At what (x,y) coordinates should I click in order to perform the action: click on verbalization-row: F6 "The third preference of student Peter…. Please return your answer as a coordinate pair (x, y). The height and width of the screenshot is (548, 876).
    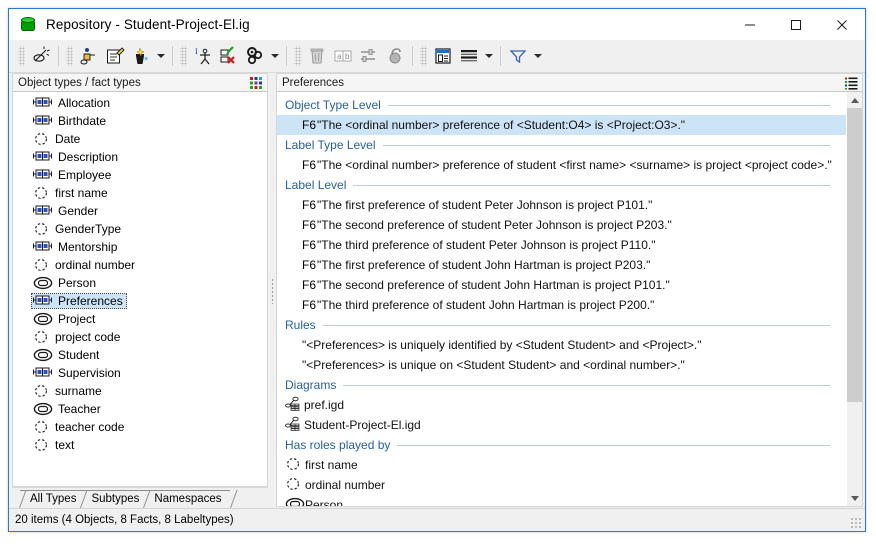
    Looking at the image, I should click on (561, 245).